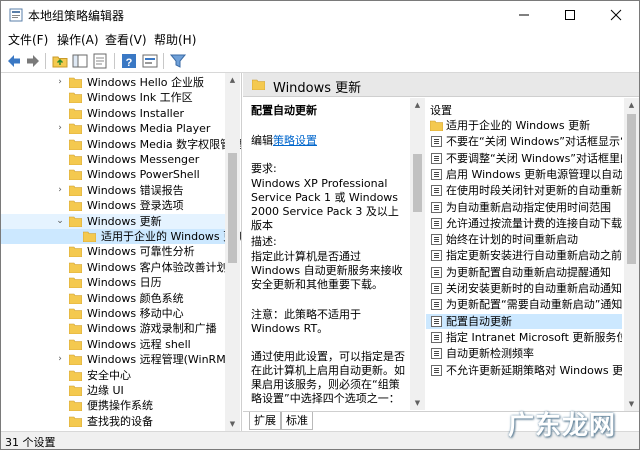  I want to click on policy-setting-row: 启用 Windows 更新电源管理以自动唤醒系统来安装计划的更新, so click(524, 174).